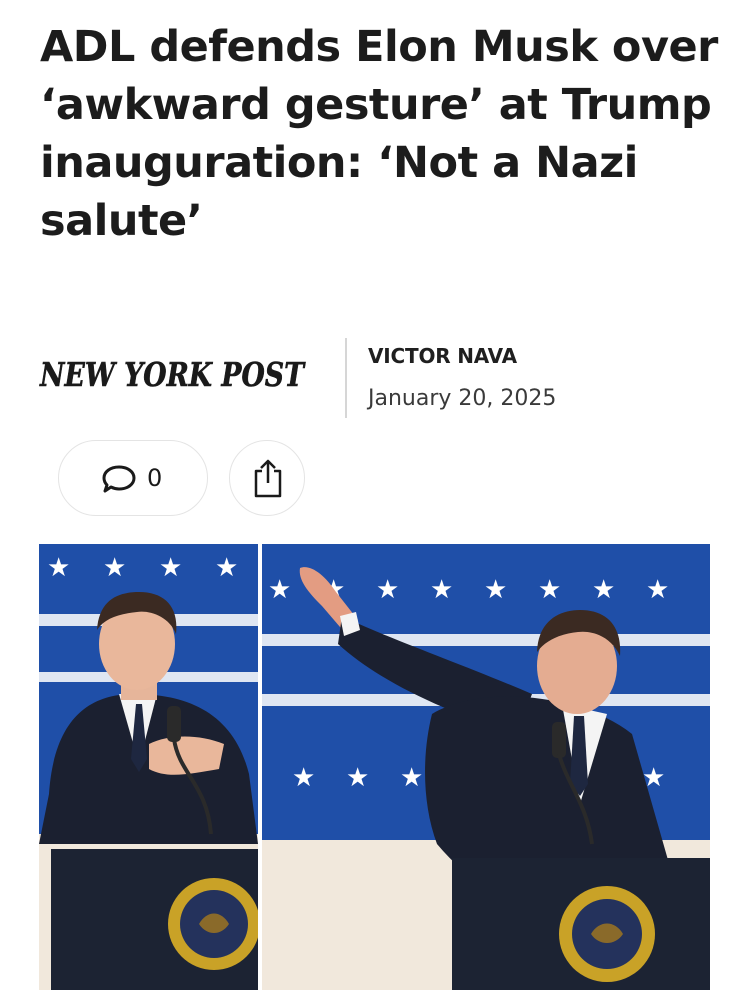 Image resolution: width=749 pixels, height=1000 pixels. I want to click on share-icon, so click(268, 478).